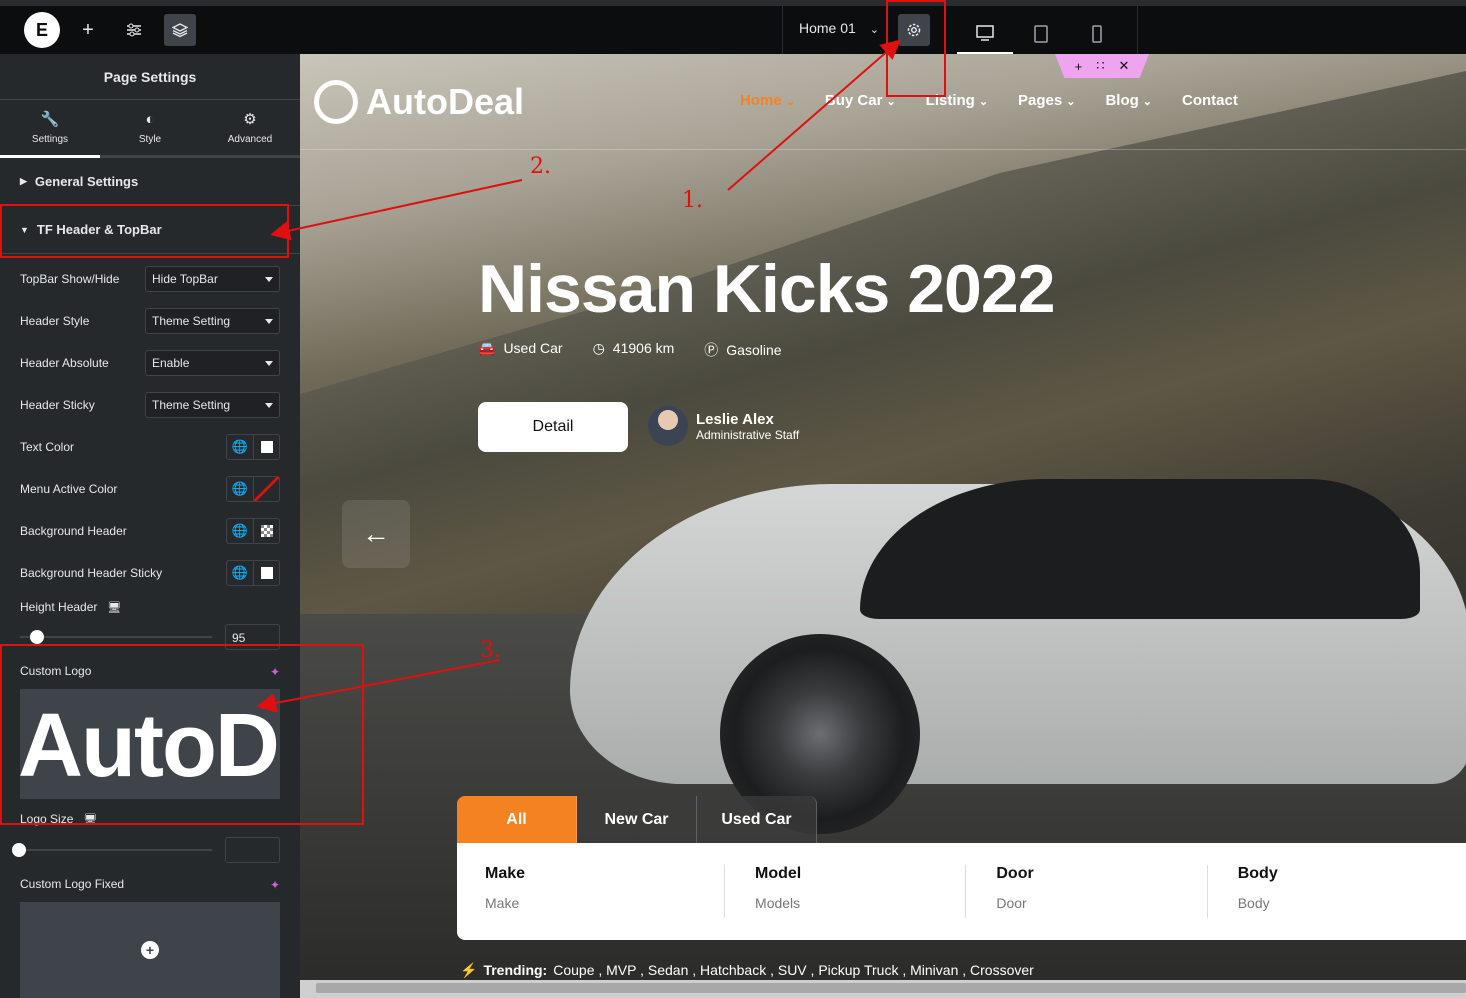 The width and height of the screenshot is (1466, 998). I want to click on tab-new-car: New Car, so click(637, 819).